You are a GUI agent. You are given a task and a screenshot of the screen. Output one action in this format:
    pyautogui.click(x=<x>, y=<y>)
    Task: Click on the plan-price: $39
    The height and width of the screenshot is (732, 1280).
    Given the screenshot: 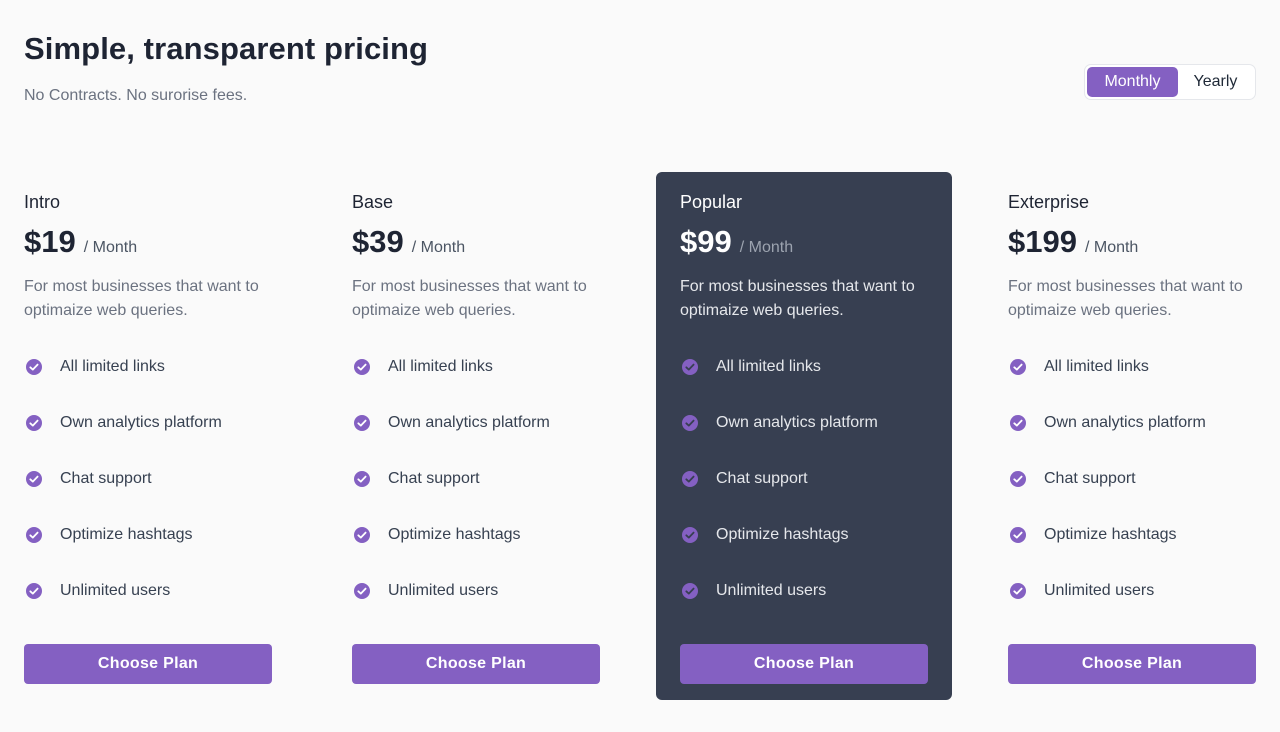 What is the action you would take?
    pyautogui.click(x=378, y=241)
    